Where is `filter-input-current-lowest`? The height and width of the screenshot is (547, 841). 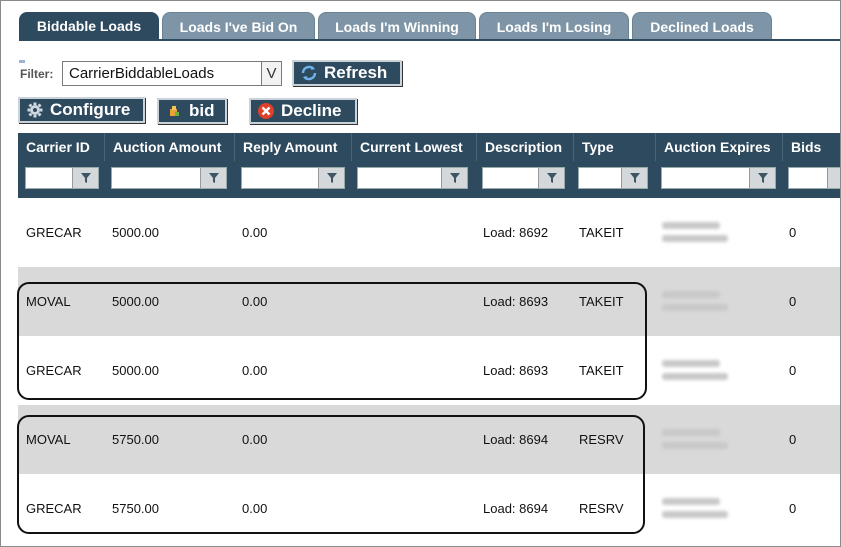
filter-input-current-lowest is located at coordinates (412, 178).